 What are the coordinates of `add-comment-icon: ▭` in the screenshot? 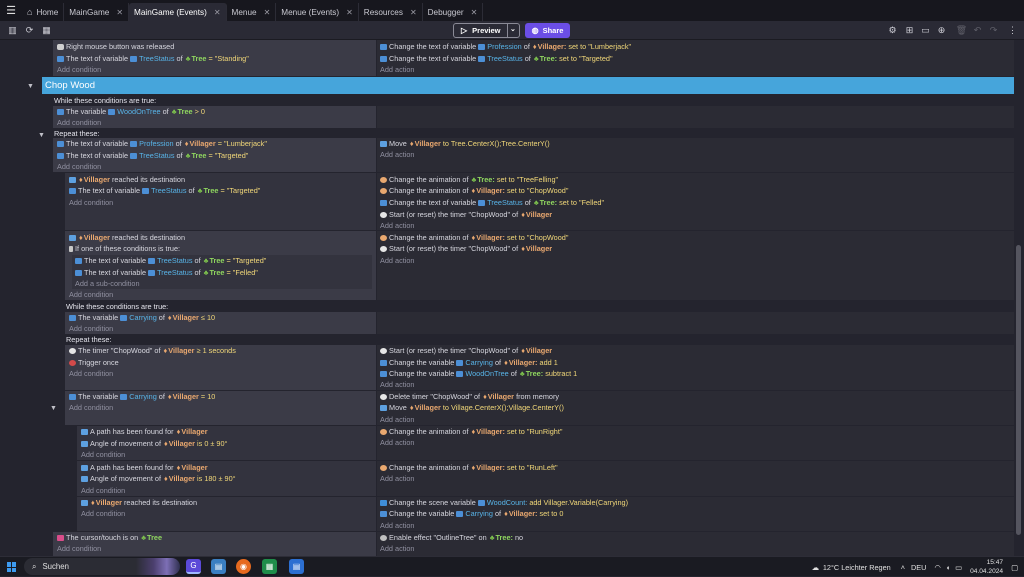 It's located at (925, 30).